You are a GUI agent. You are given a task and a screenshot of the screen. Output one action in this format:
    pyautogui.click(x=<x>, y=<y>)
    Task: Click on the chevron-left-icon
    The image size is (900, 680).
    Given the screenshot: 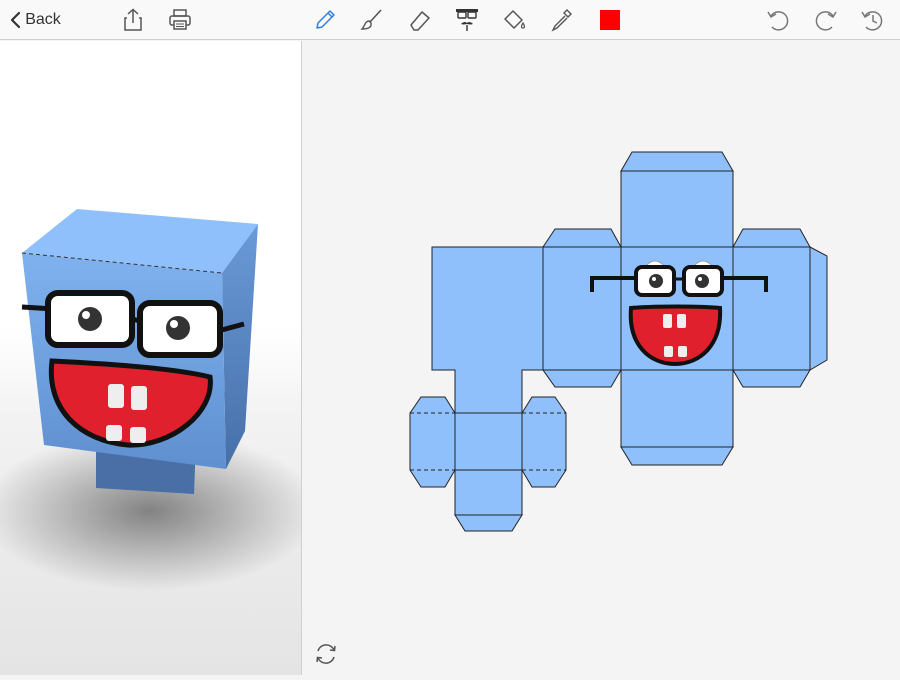 What is the action you would take?
    pyautogui.click(x=16, y=20)
    